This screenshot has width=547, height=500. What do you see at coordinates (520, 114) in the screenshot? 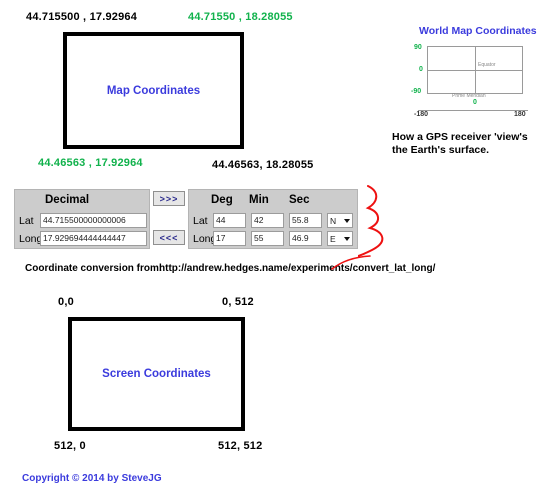
I see `world-map-x-tick-180: 180` at bounding box center [520, 114].